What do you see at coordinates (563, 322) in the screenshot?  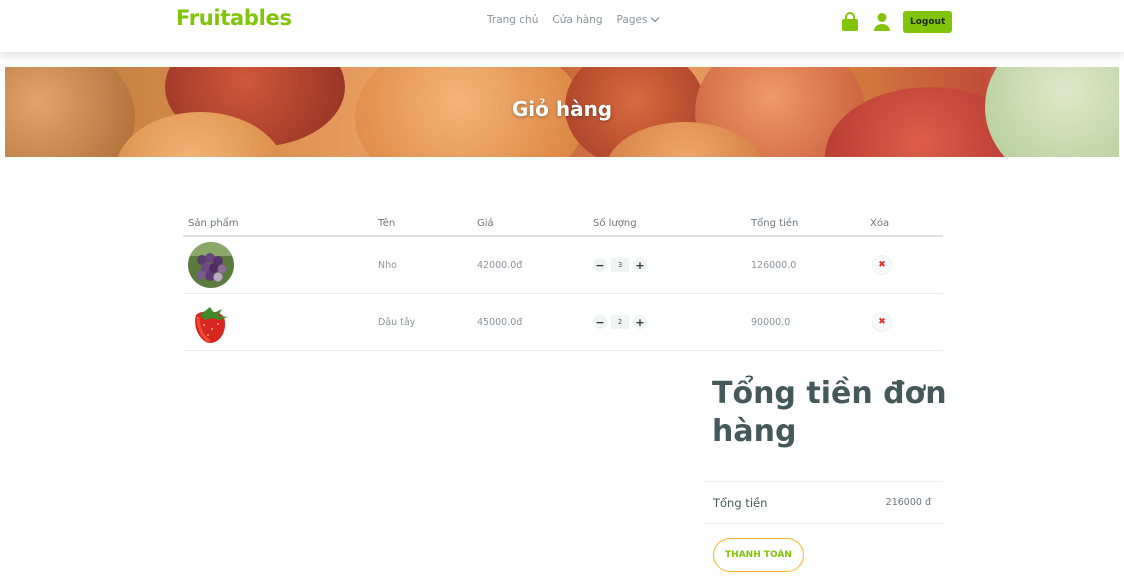 I see `table-row: Dâu tây 45000.0đ − 2 + 90000.0 ✖` at bounding box center [563, 322].